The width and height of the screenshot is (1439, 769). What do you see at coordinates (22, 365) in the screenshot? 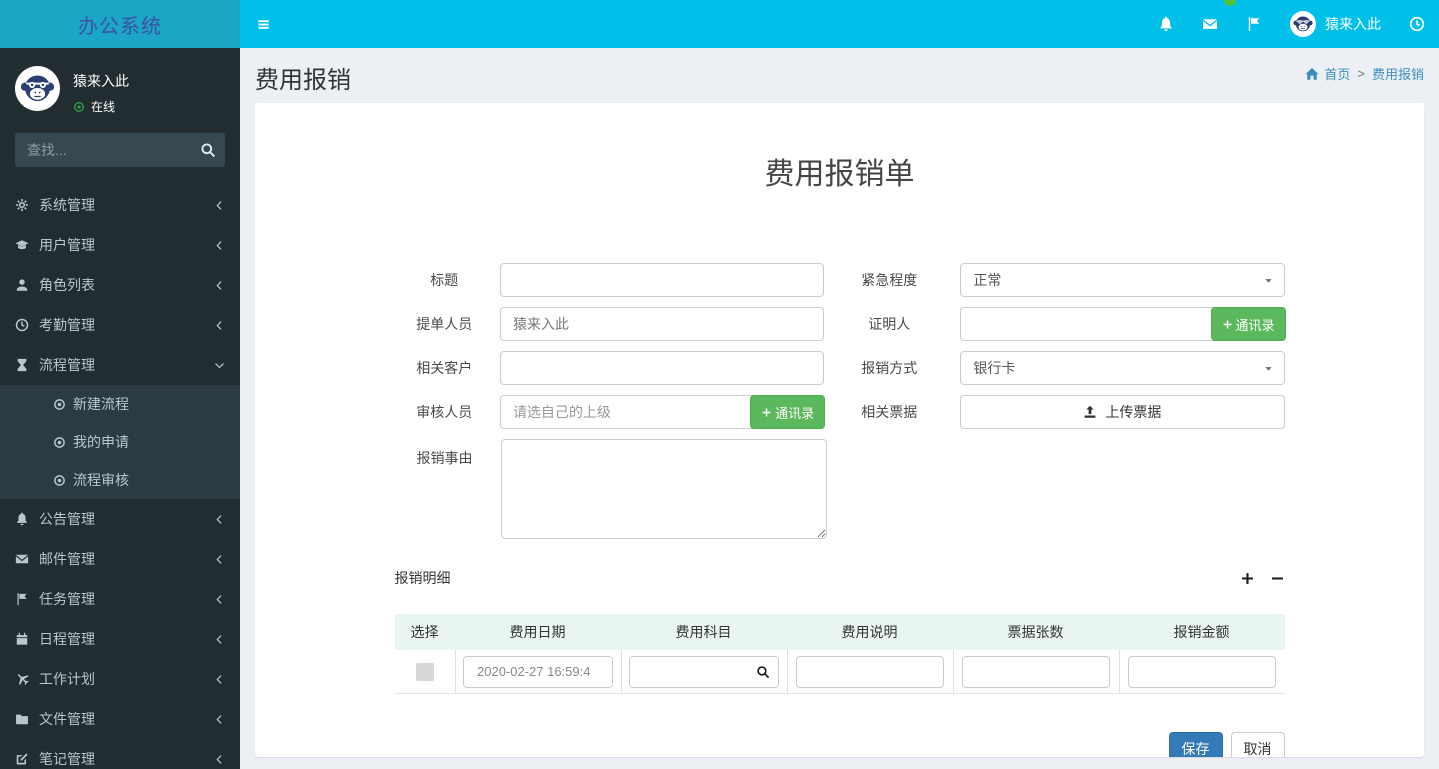
I see `hourglass-icon` at bounding box center [22, 365].